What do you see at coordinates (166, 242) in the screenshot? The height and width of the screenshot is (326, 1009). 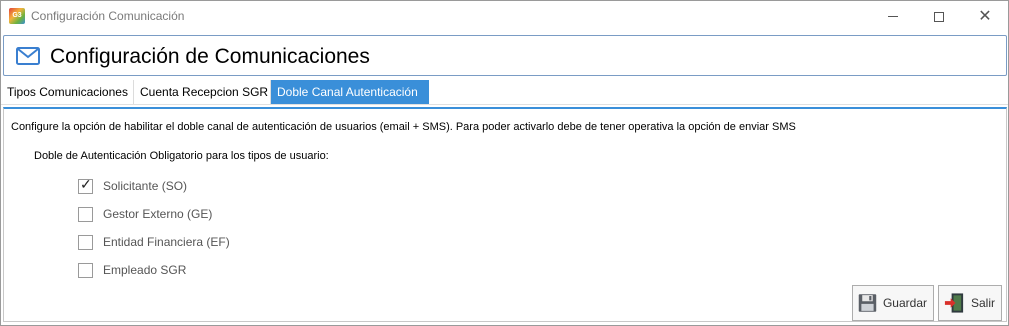 I see `checkbox-label: Entidad Financiera (EF)` at bounding box center [166, 242].